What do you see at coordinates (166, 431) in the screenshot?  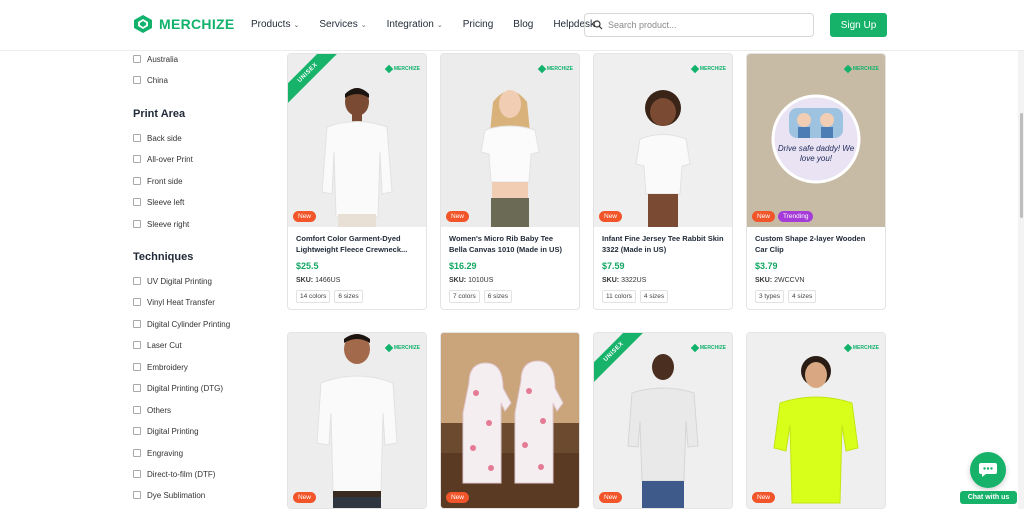 I see `filter-digital-printing: Digital Printing` at bounding box center [166, 431].